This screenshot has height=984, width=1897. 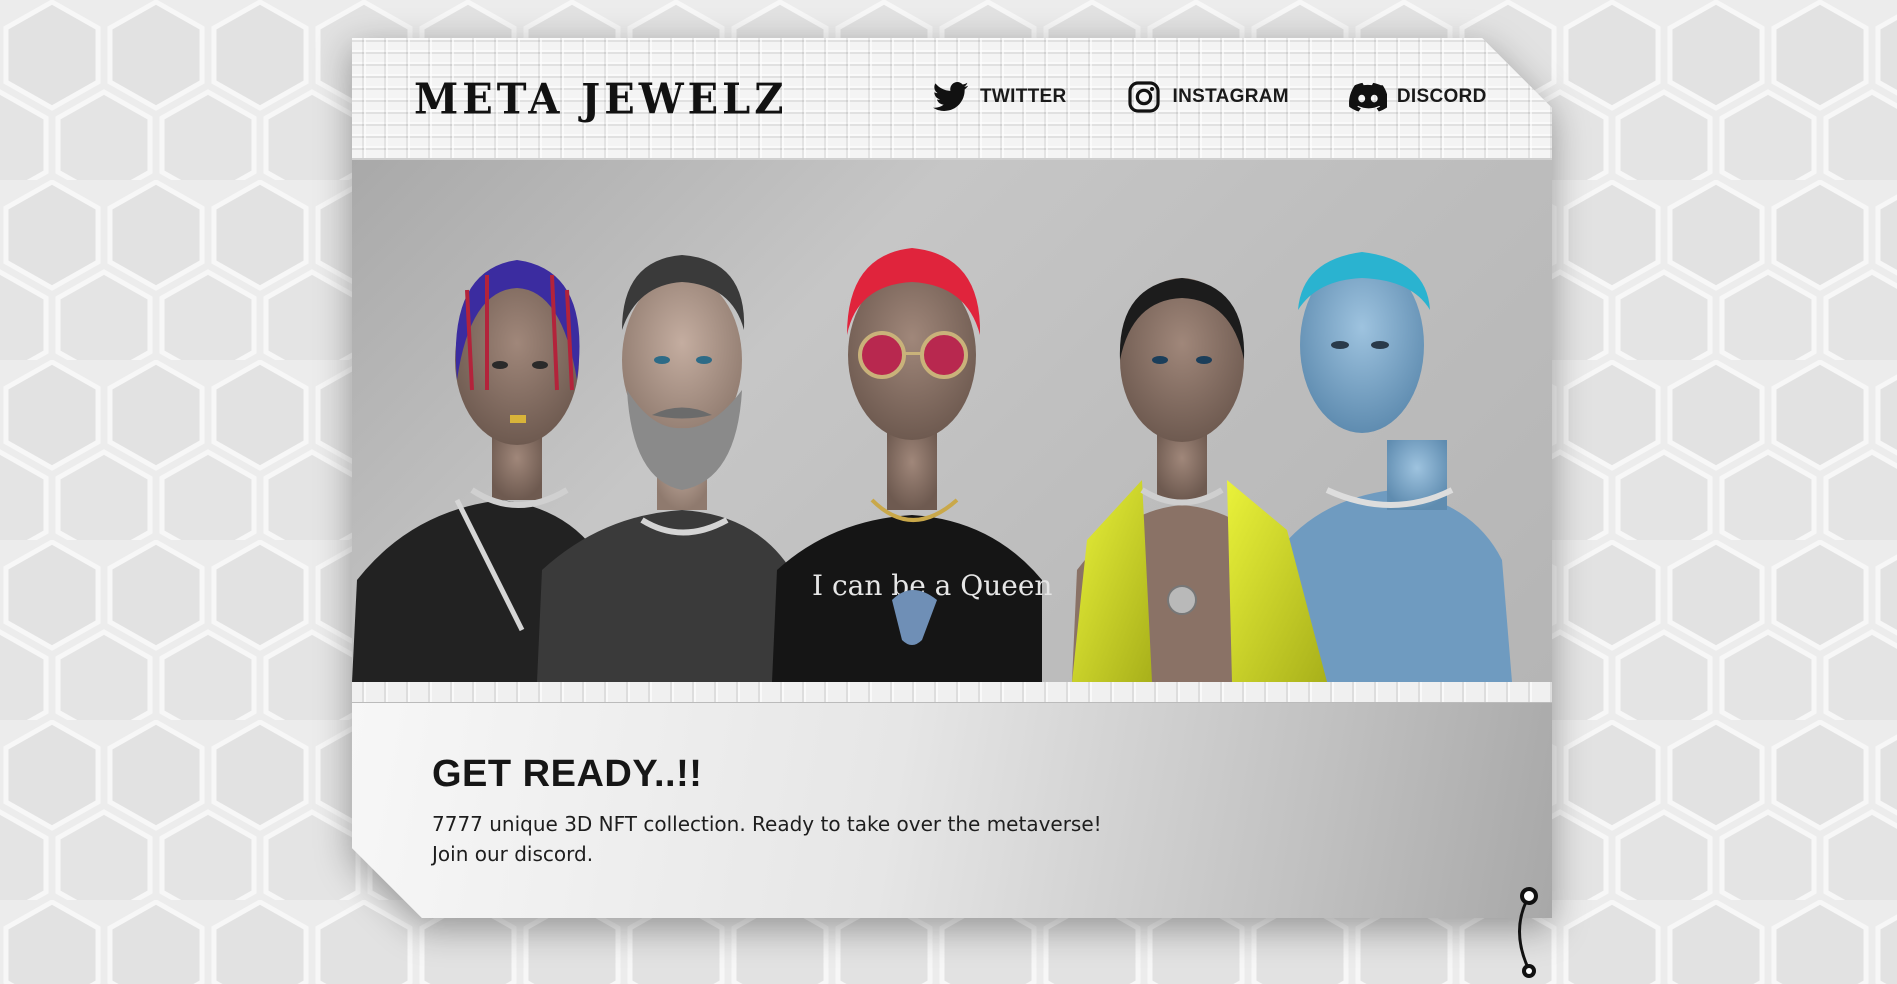 What do you see at coordinates (567, 774) in the screenshot?
I see `cta-headline: GET READY..!!` at bounding box center [567, 774].